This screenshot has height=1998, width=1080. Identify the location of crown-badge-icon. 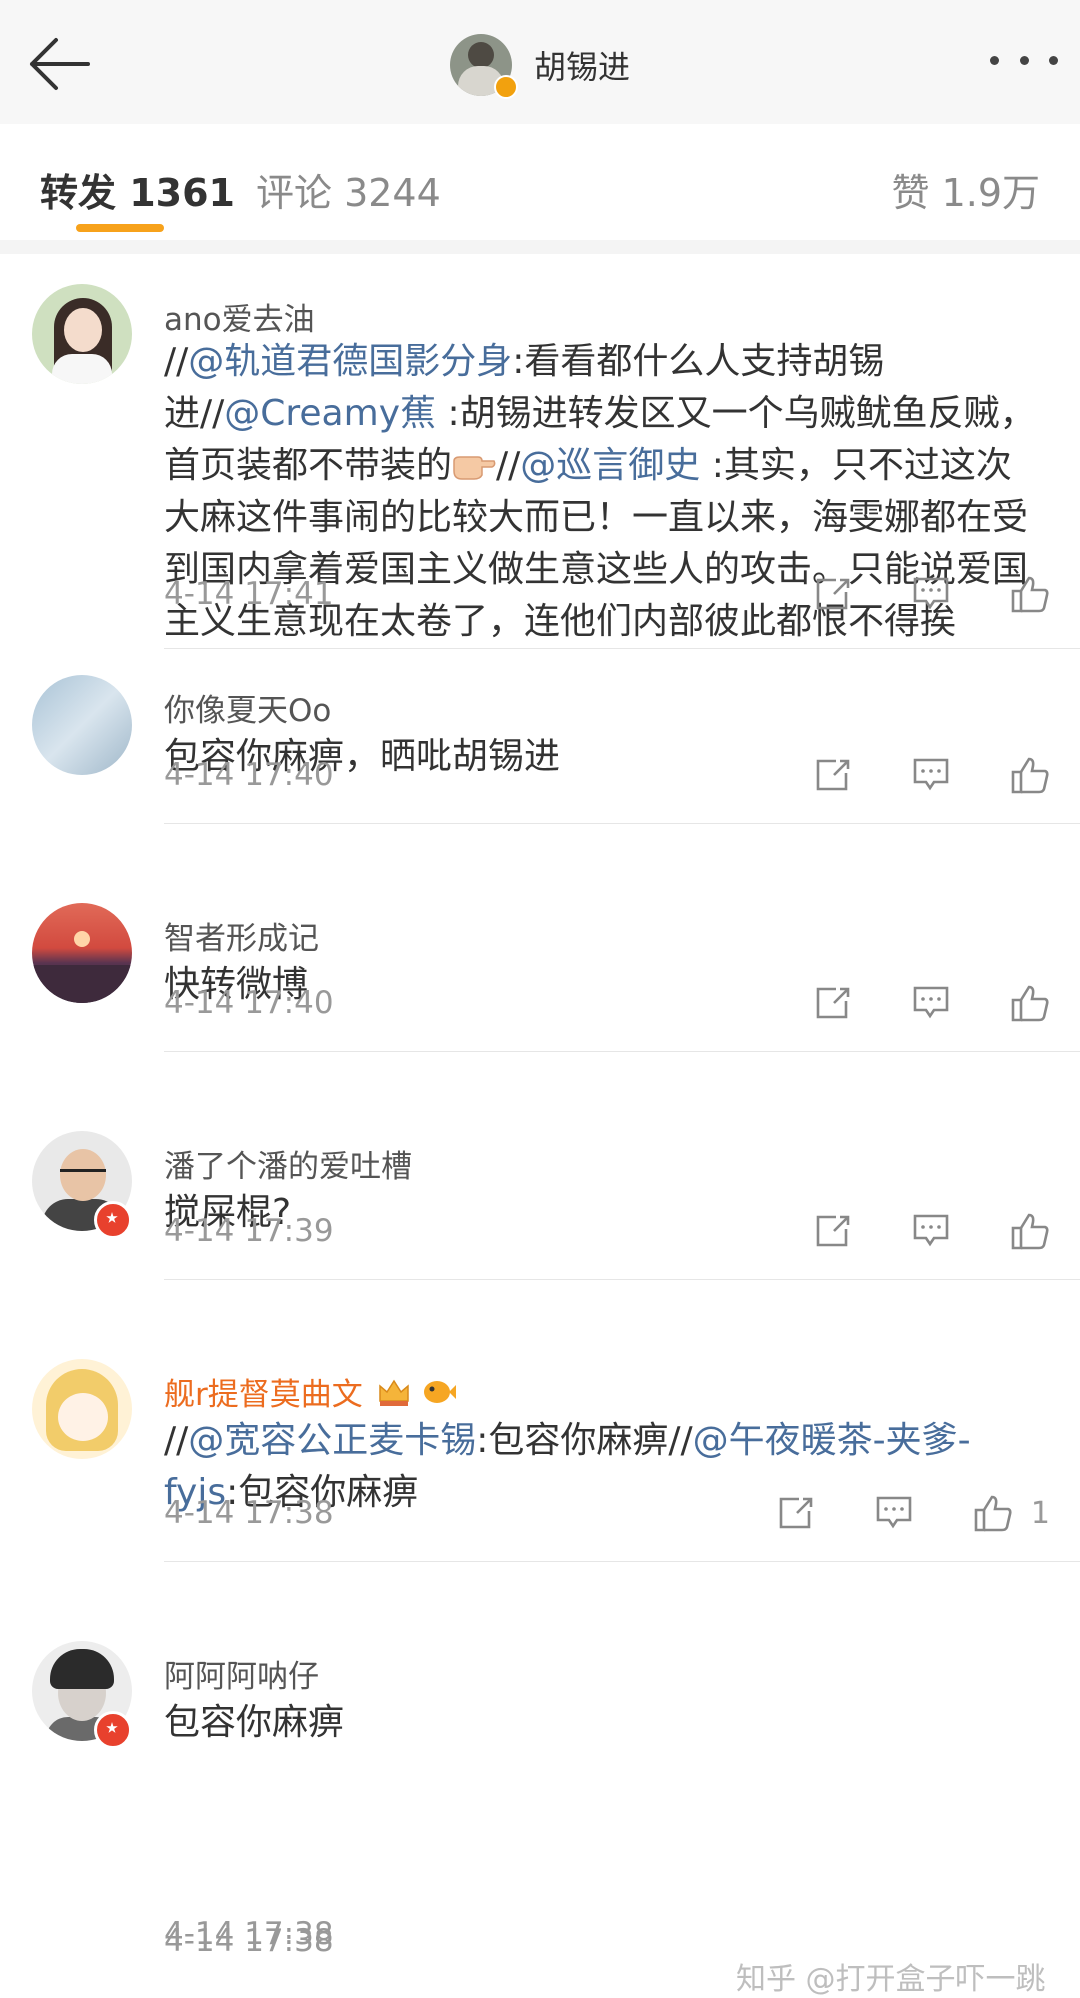
(394, 1392).